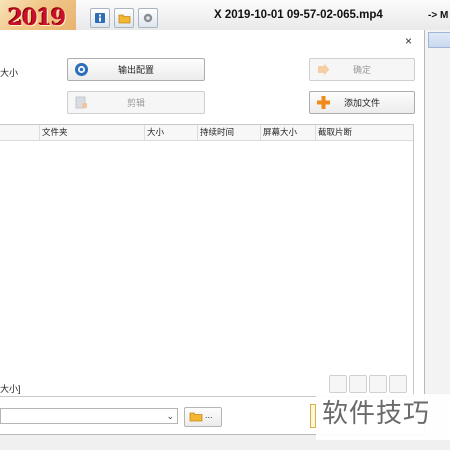 The width and height of the screenshot is (450, 450). Describe the element at coordinates (323, 102) in the screenshot. I see `add-plus-icon` at that location.